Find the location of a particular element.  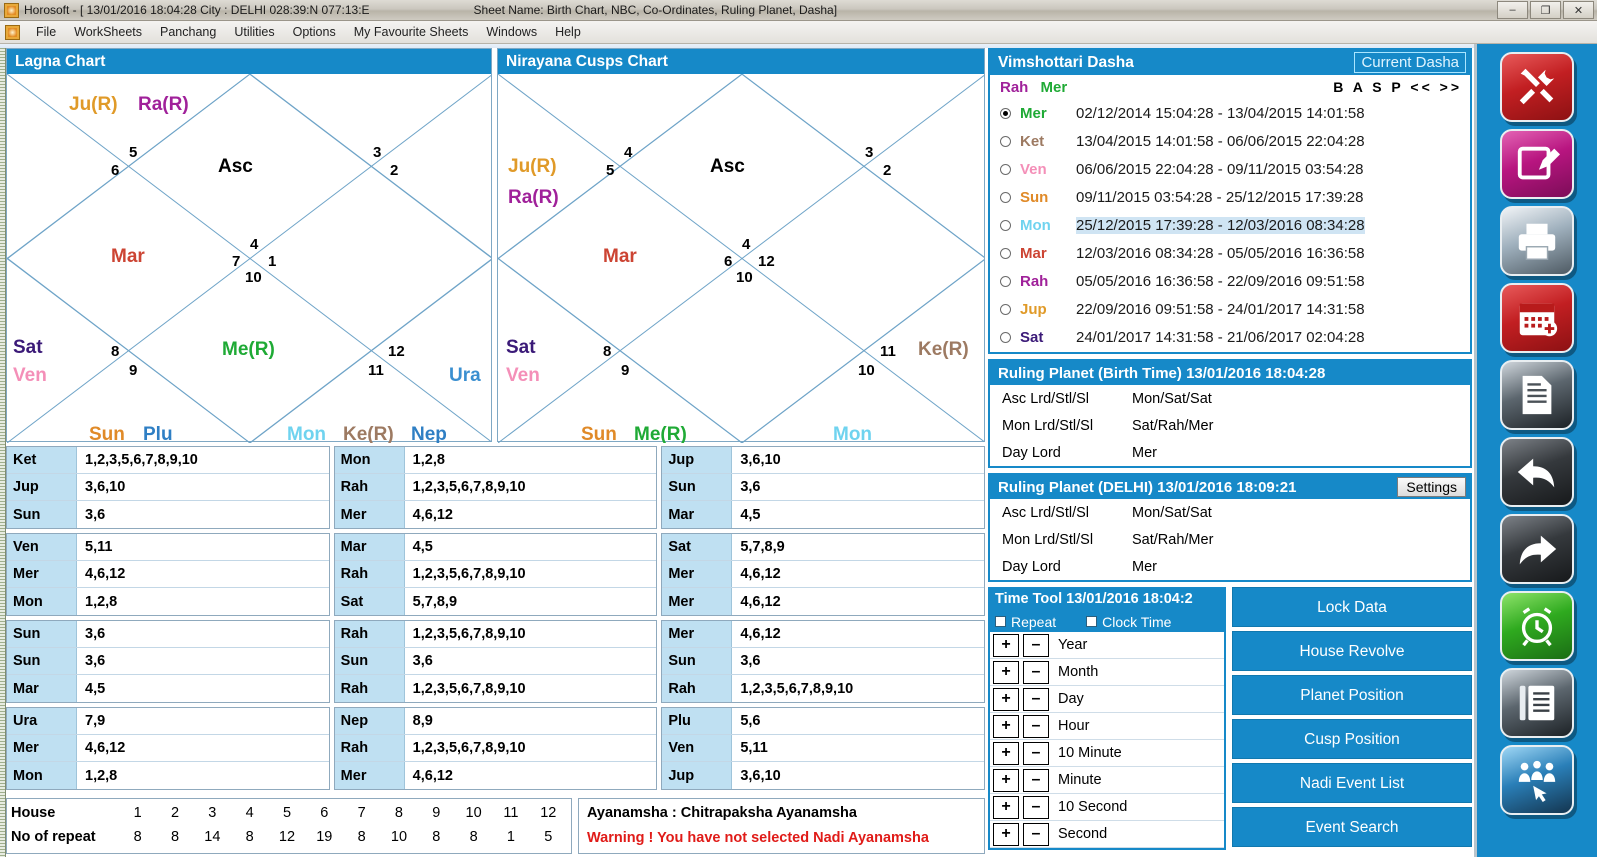

action-button-planet-position: Planet Position is located at coordinates (1352, 695).